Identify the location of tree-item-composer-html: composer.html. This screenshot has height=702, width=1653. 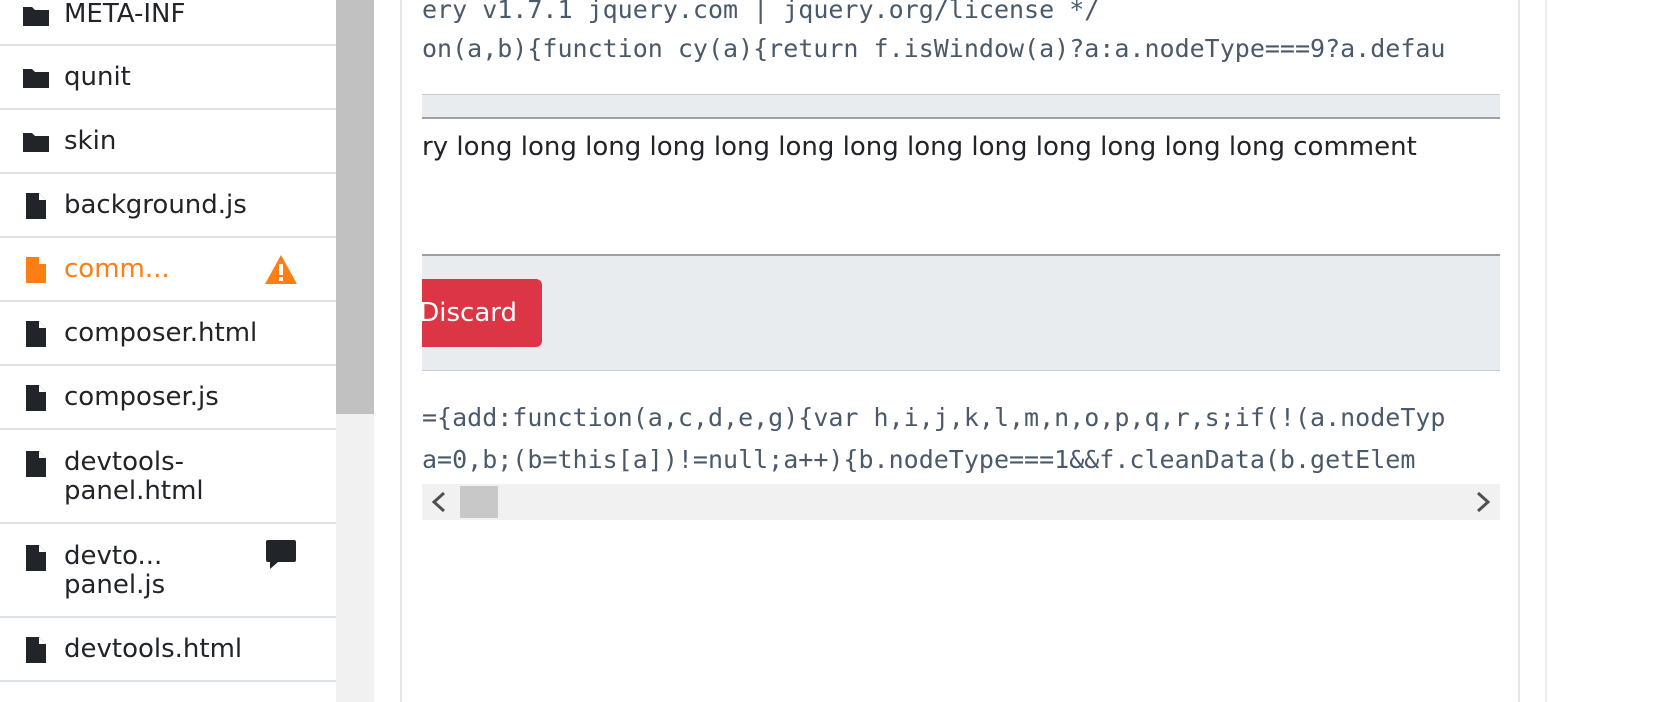
(168, 334).